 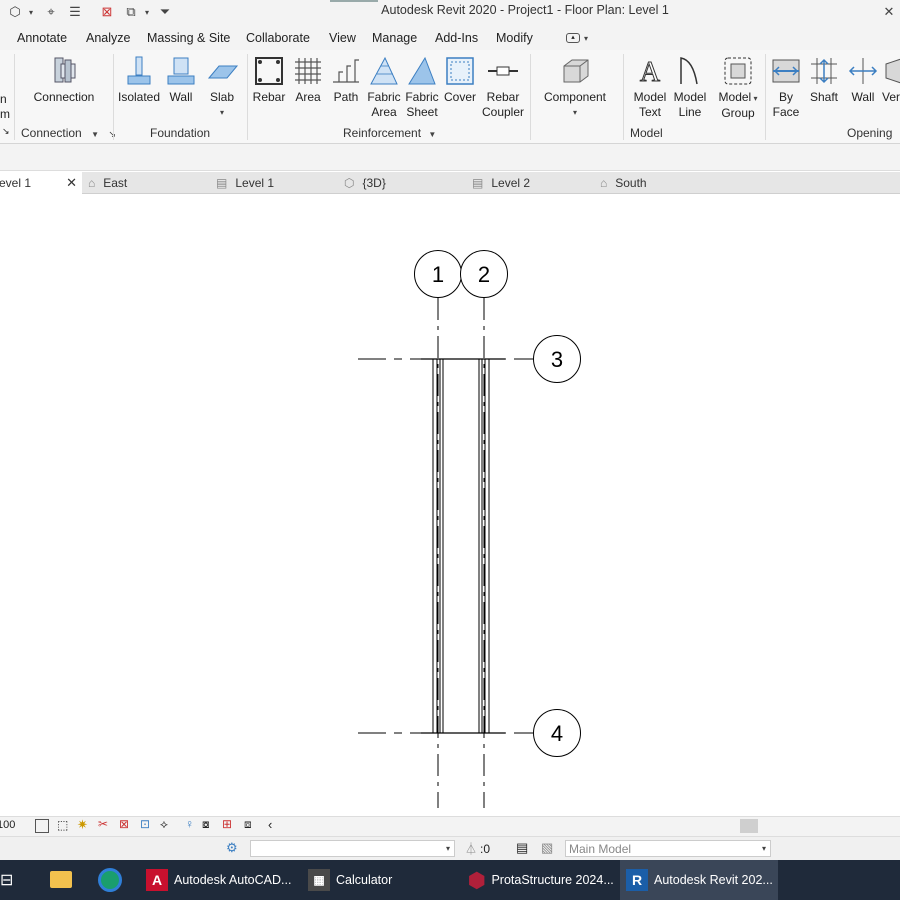 I want to click on constraints-icon: ⧈, so click(x=248, y=824).